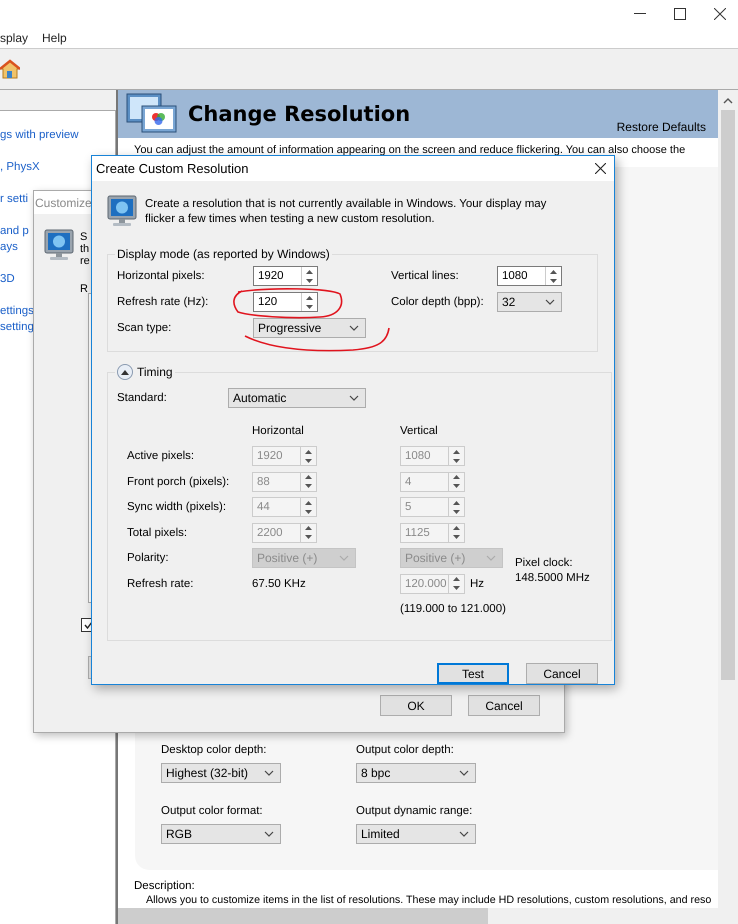 The image size is (738, 924). Describe the element at coordinates (221, 773) in the screenshot. I see `dropdown: Highest (32-bit)` at that location.